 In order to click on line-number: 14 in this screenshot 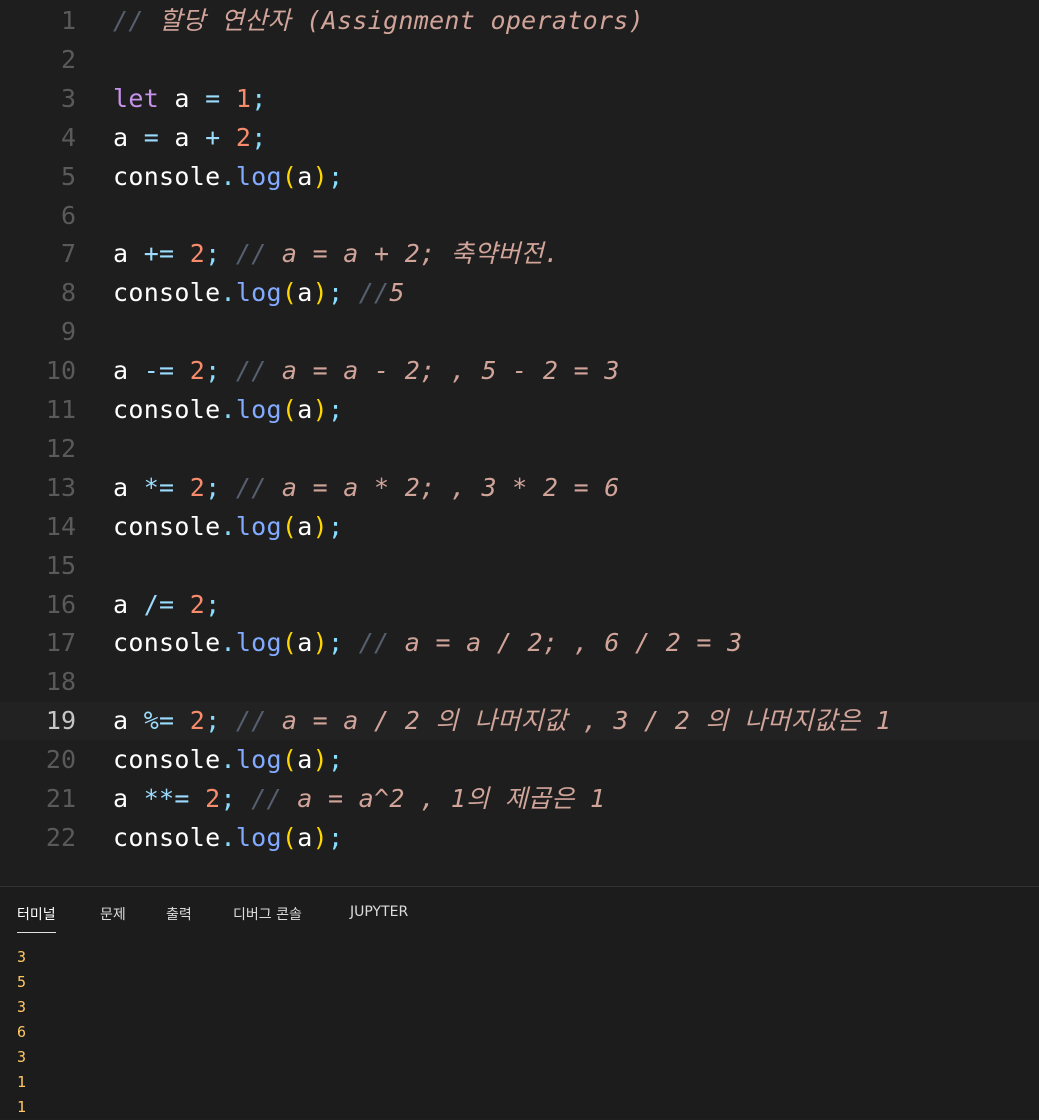, I will do `click(60, 526)`.